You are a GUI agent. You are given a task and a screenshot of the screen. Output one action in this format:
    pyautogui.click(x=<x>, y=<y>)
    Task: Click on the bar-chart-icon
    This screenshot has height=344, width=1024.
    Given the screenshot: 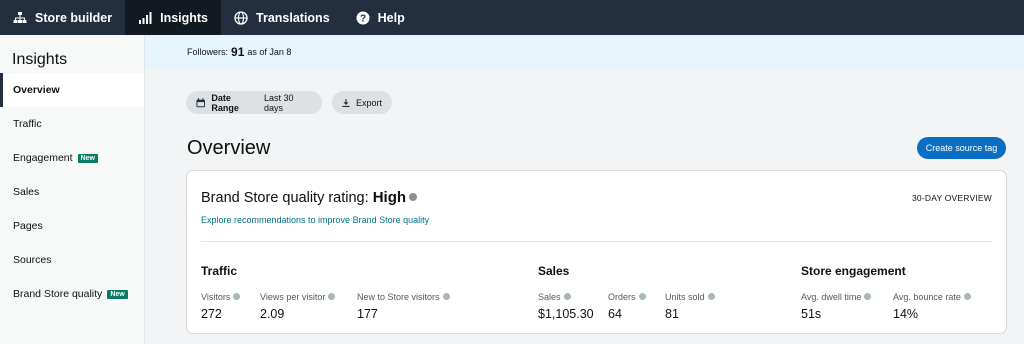 What is the action you would take?
    pyautogui.click(x=145, y=17)
    